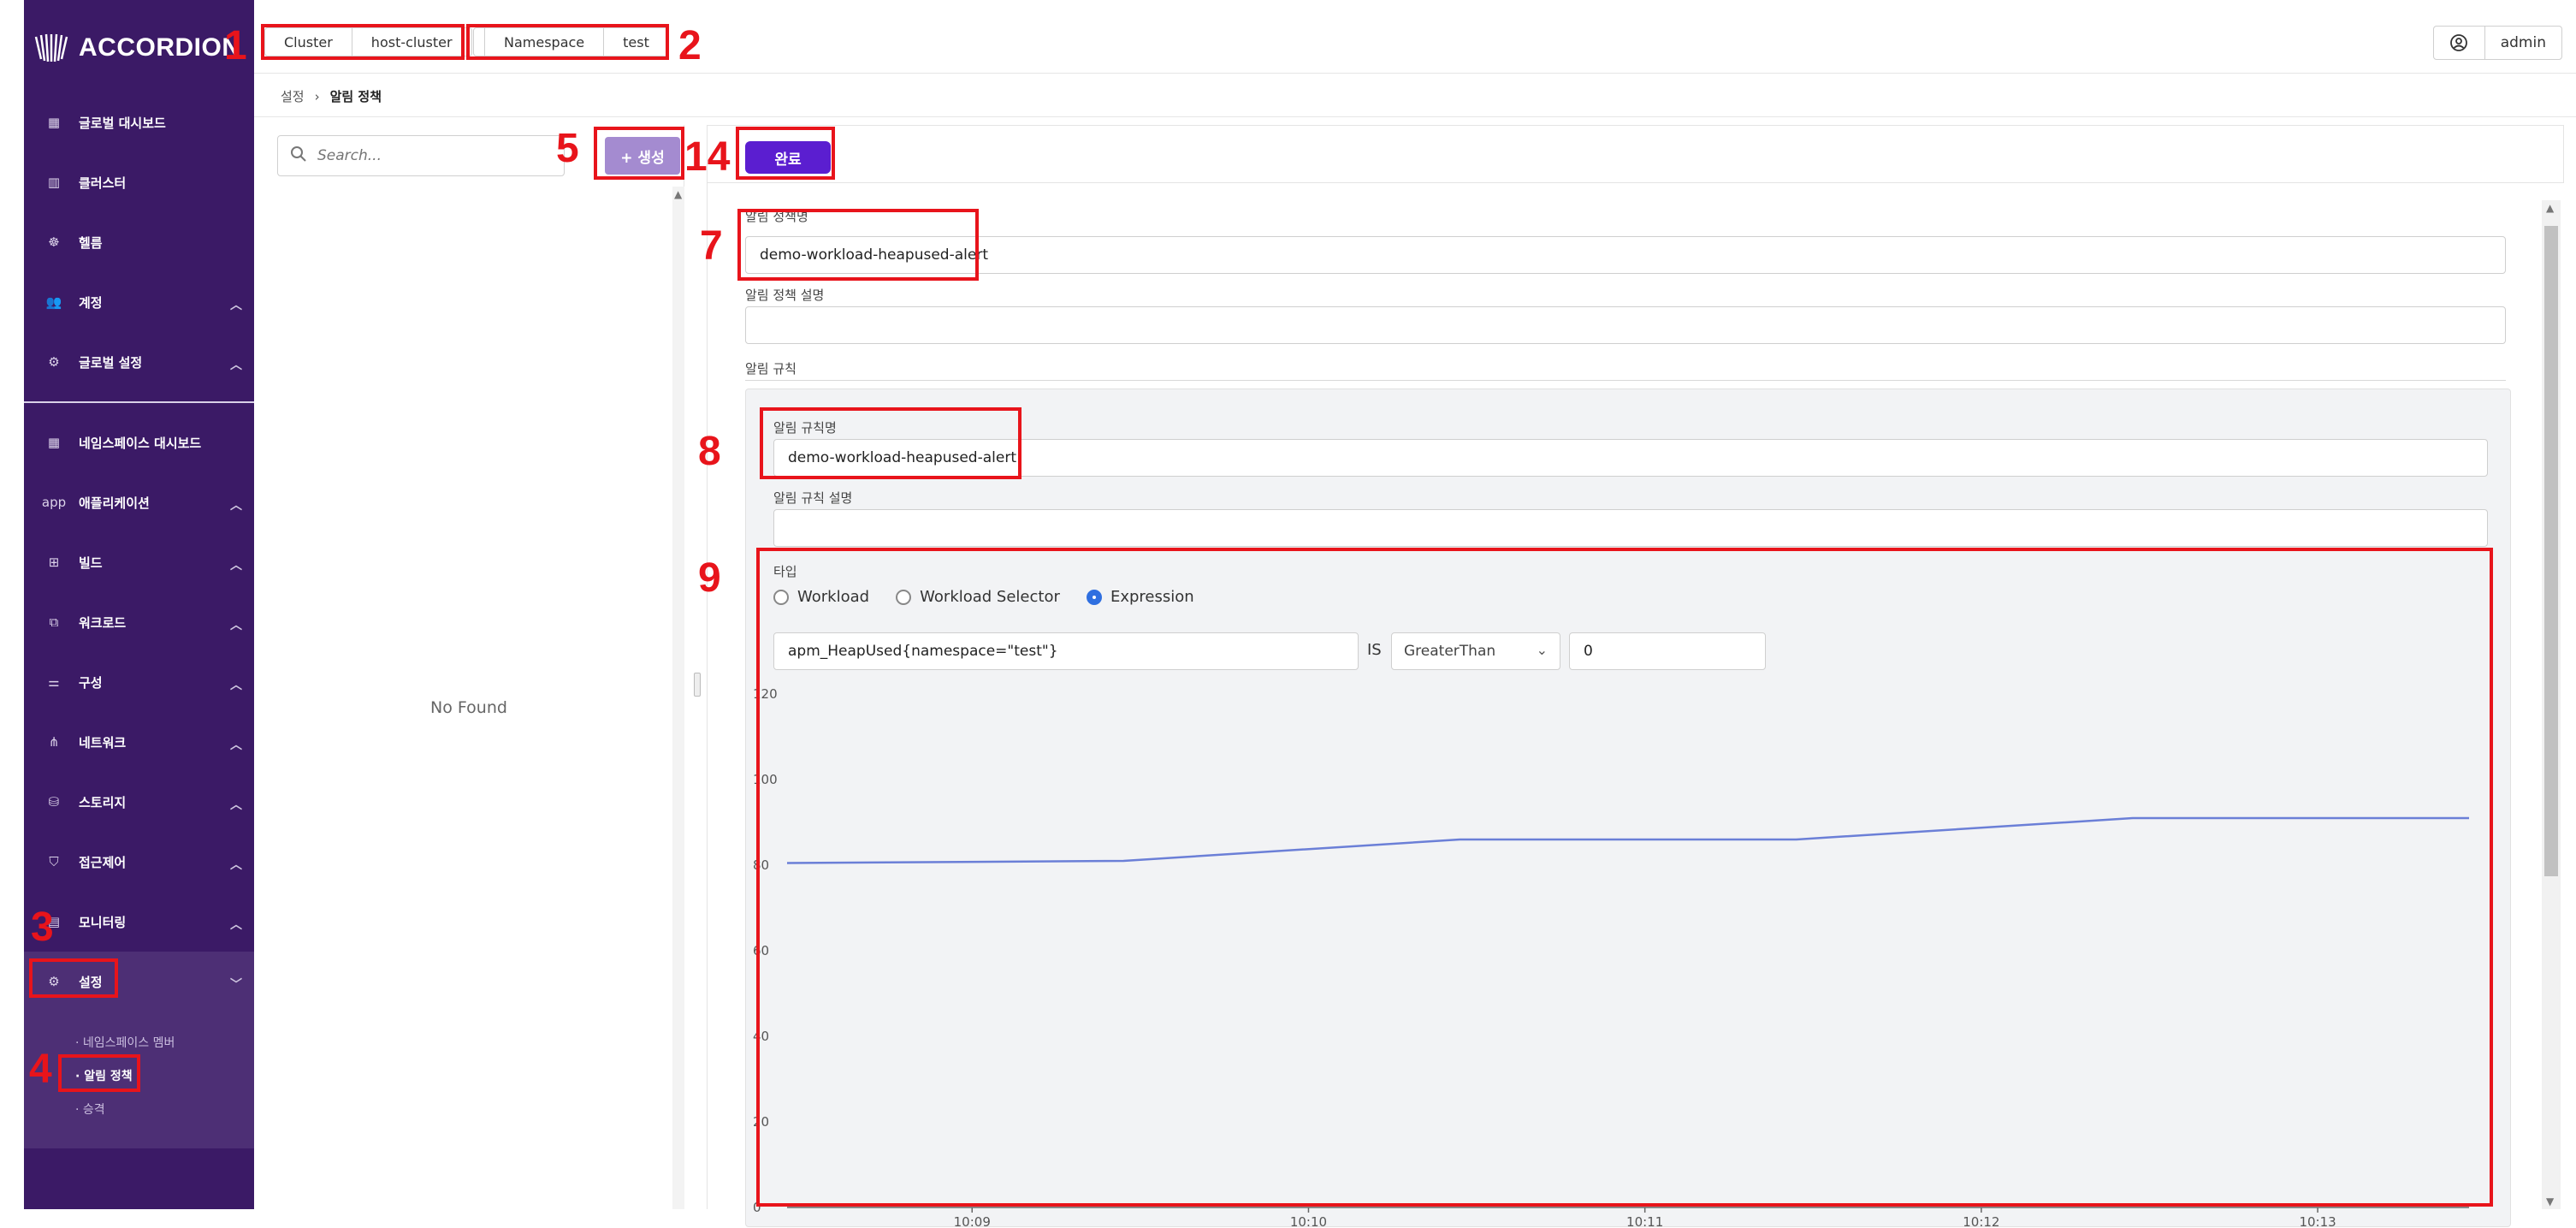 This screenshot has width=2576, height=1228. What do you see at coordinates (428, 155) in the screenshot?
I see `search-input` at bounding box center [428, 155].